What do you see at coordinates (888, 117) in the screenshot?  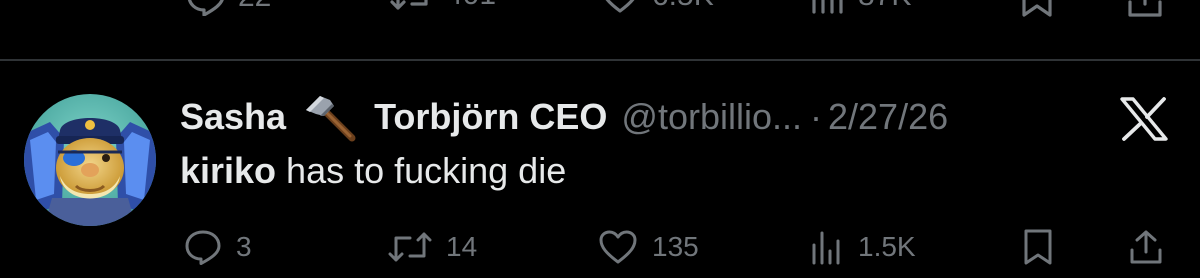 I see `tweet-date: 2/27/26` at bounding box center [888, 117].